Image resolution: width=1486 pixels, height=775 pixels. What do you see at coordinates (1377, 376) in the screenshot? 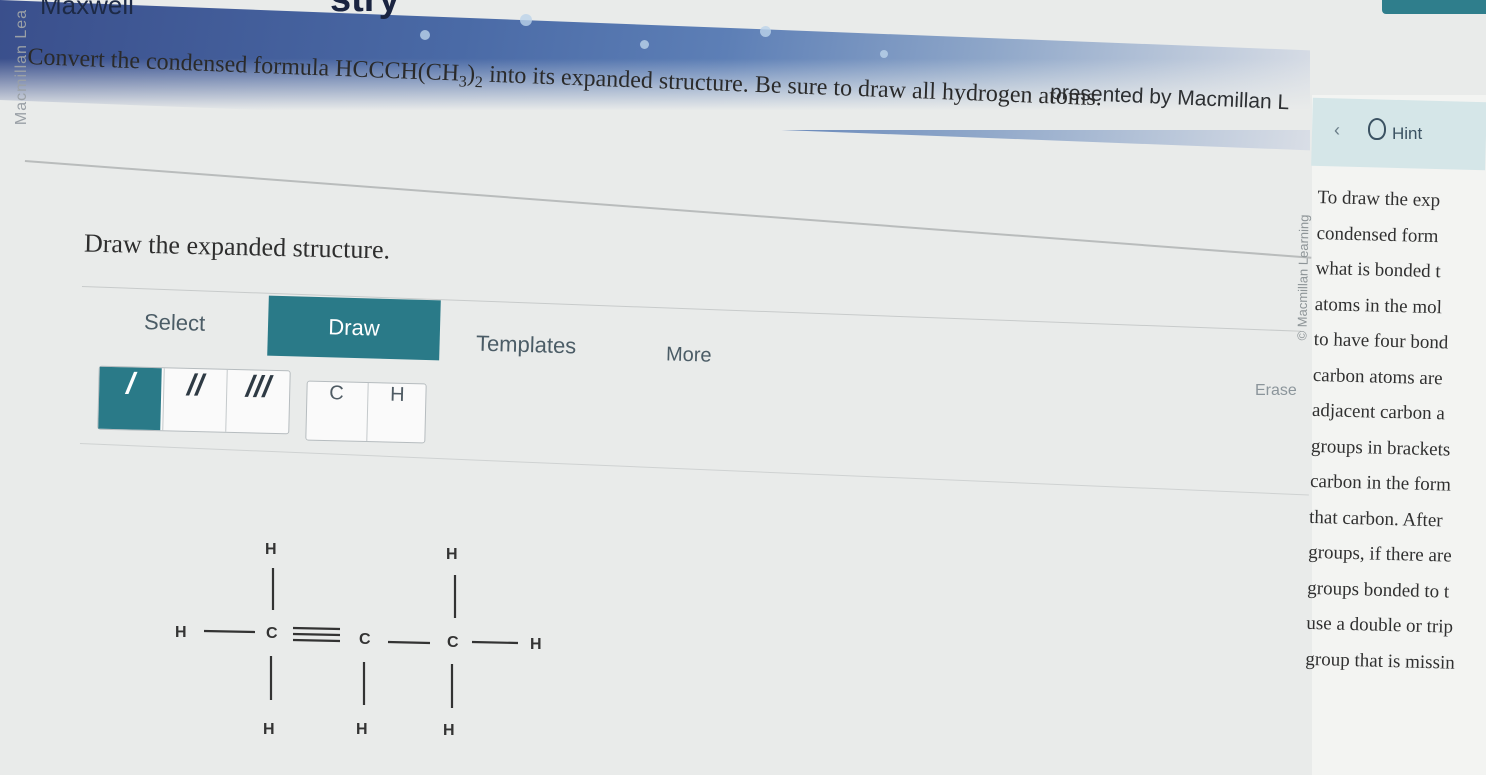
I see `hint-line: carbon atoms are` at bounding box center [1377, 376].